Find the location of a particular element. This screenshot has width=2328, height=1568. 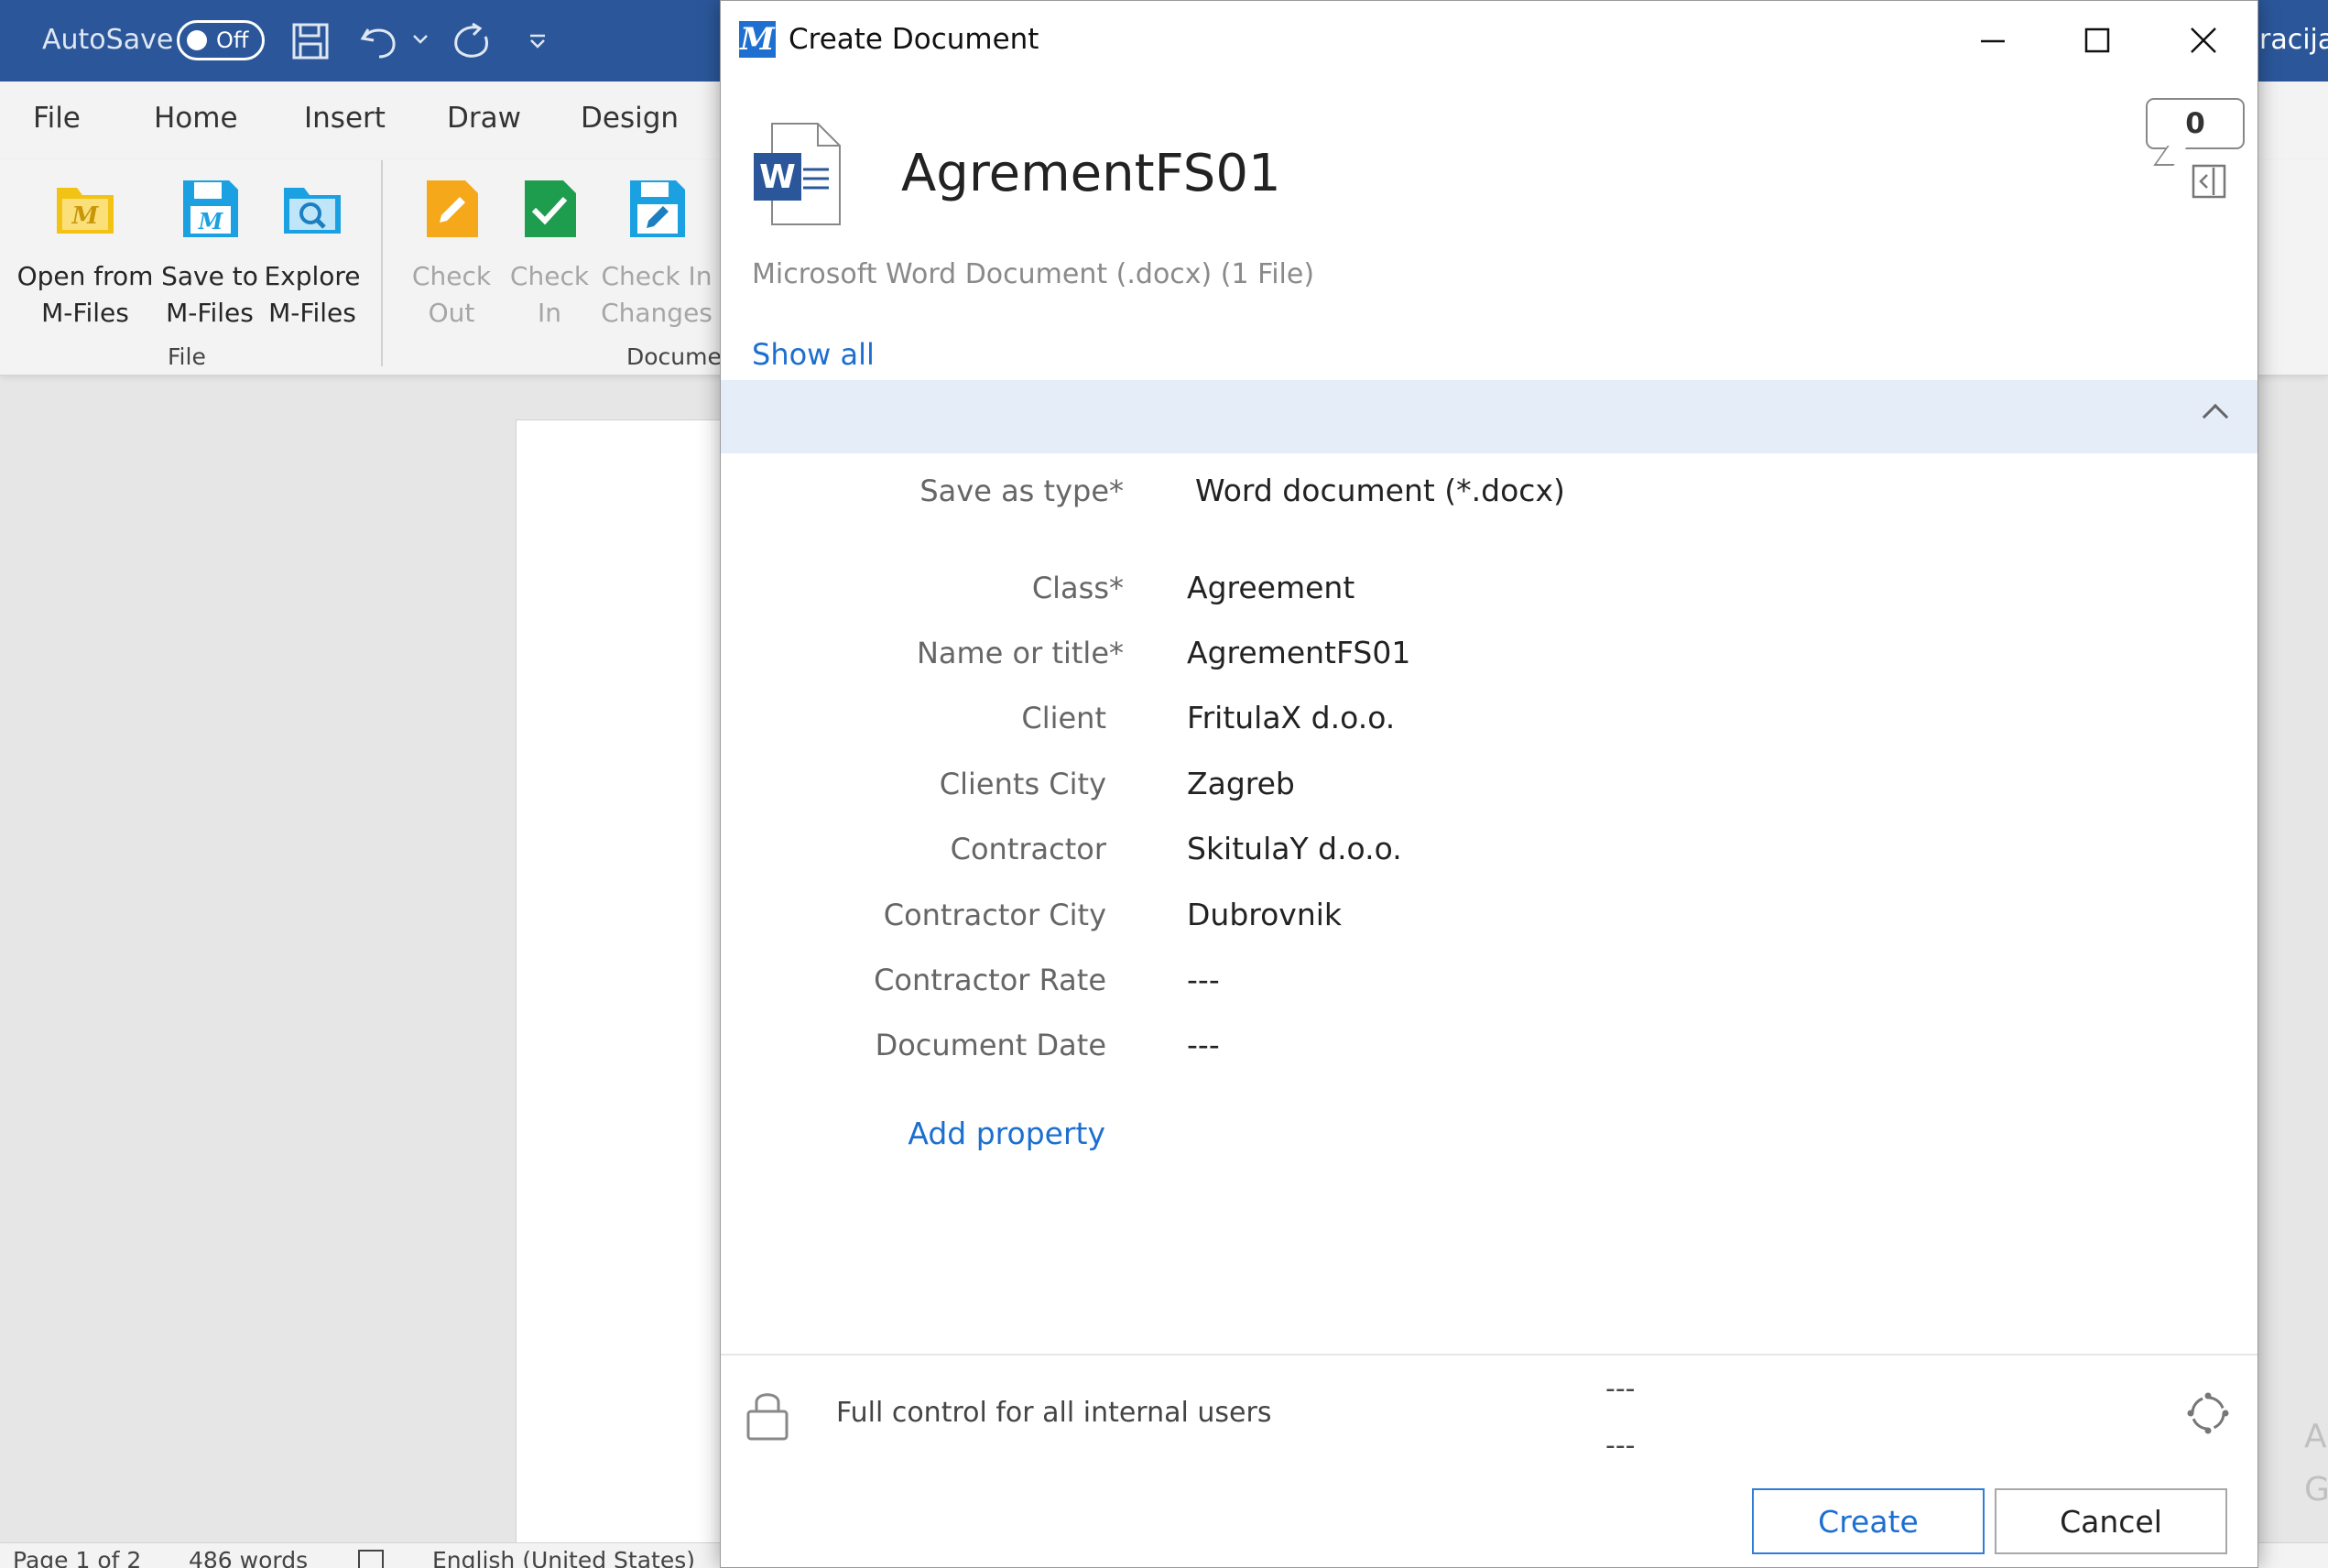

clients-city-field: Zagreb is located at coordinates (1241, 783).